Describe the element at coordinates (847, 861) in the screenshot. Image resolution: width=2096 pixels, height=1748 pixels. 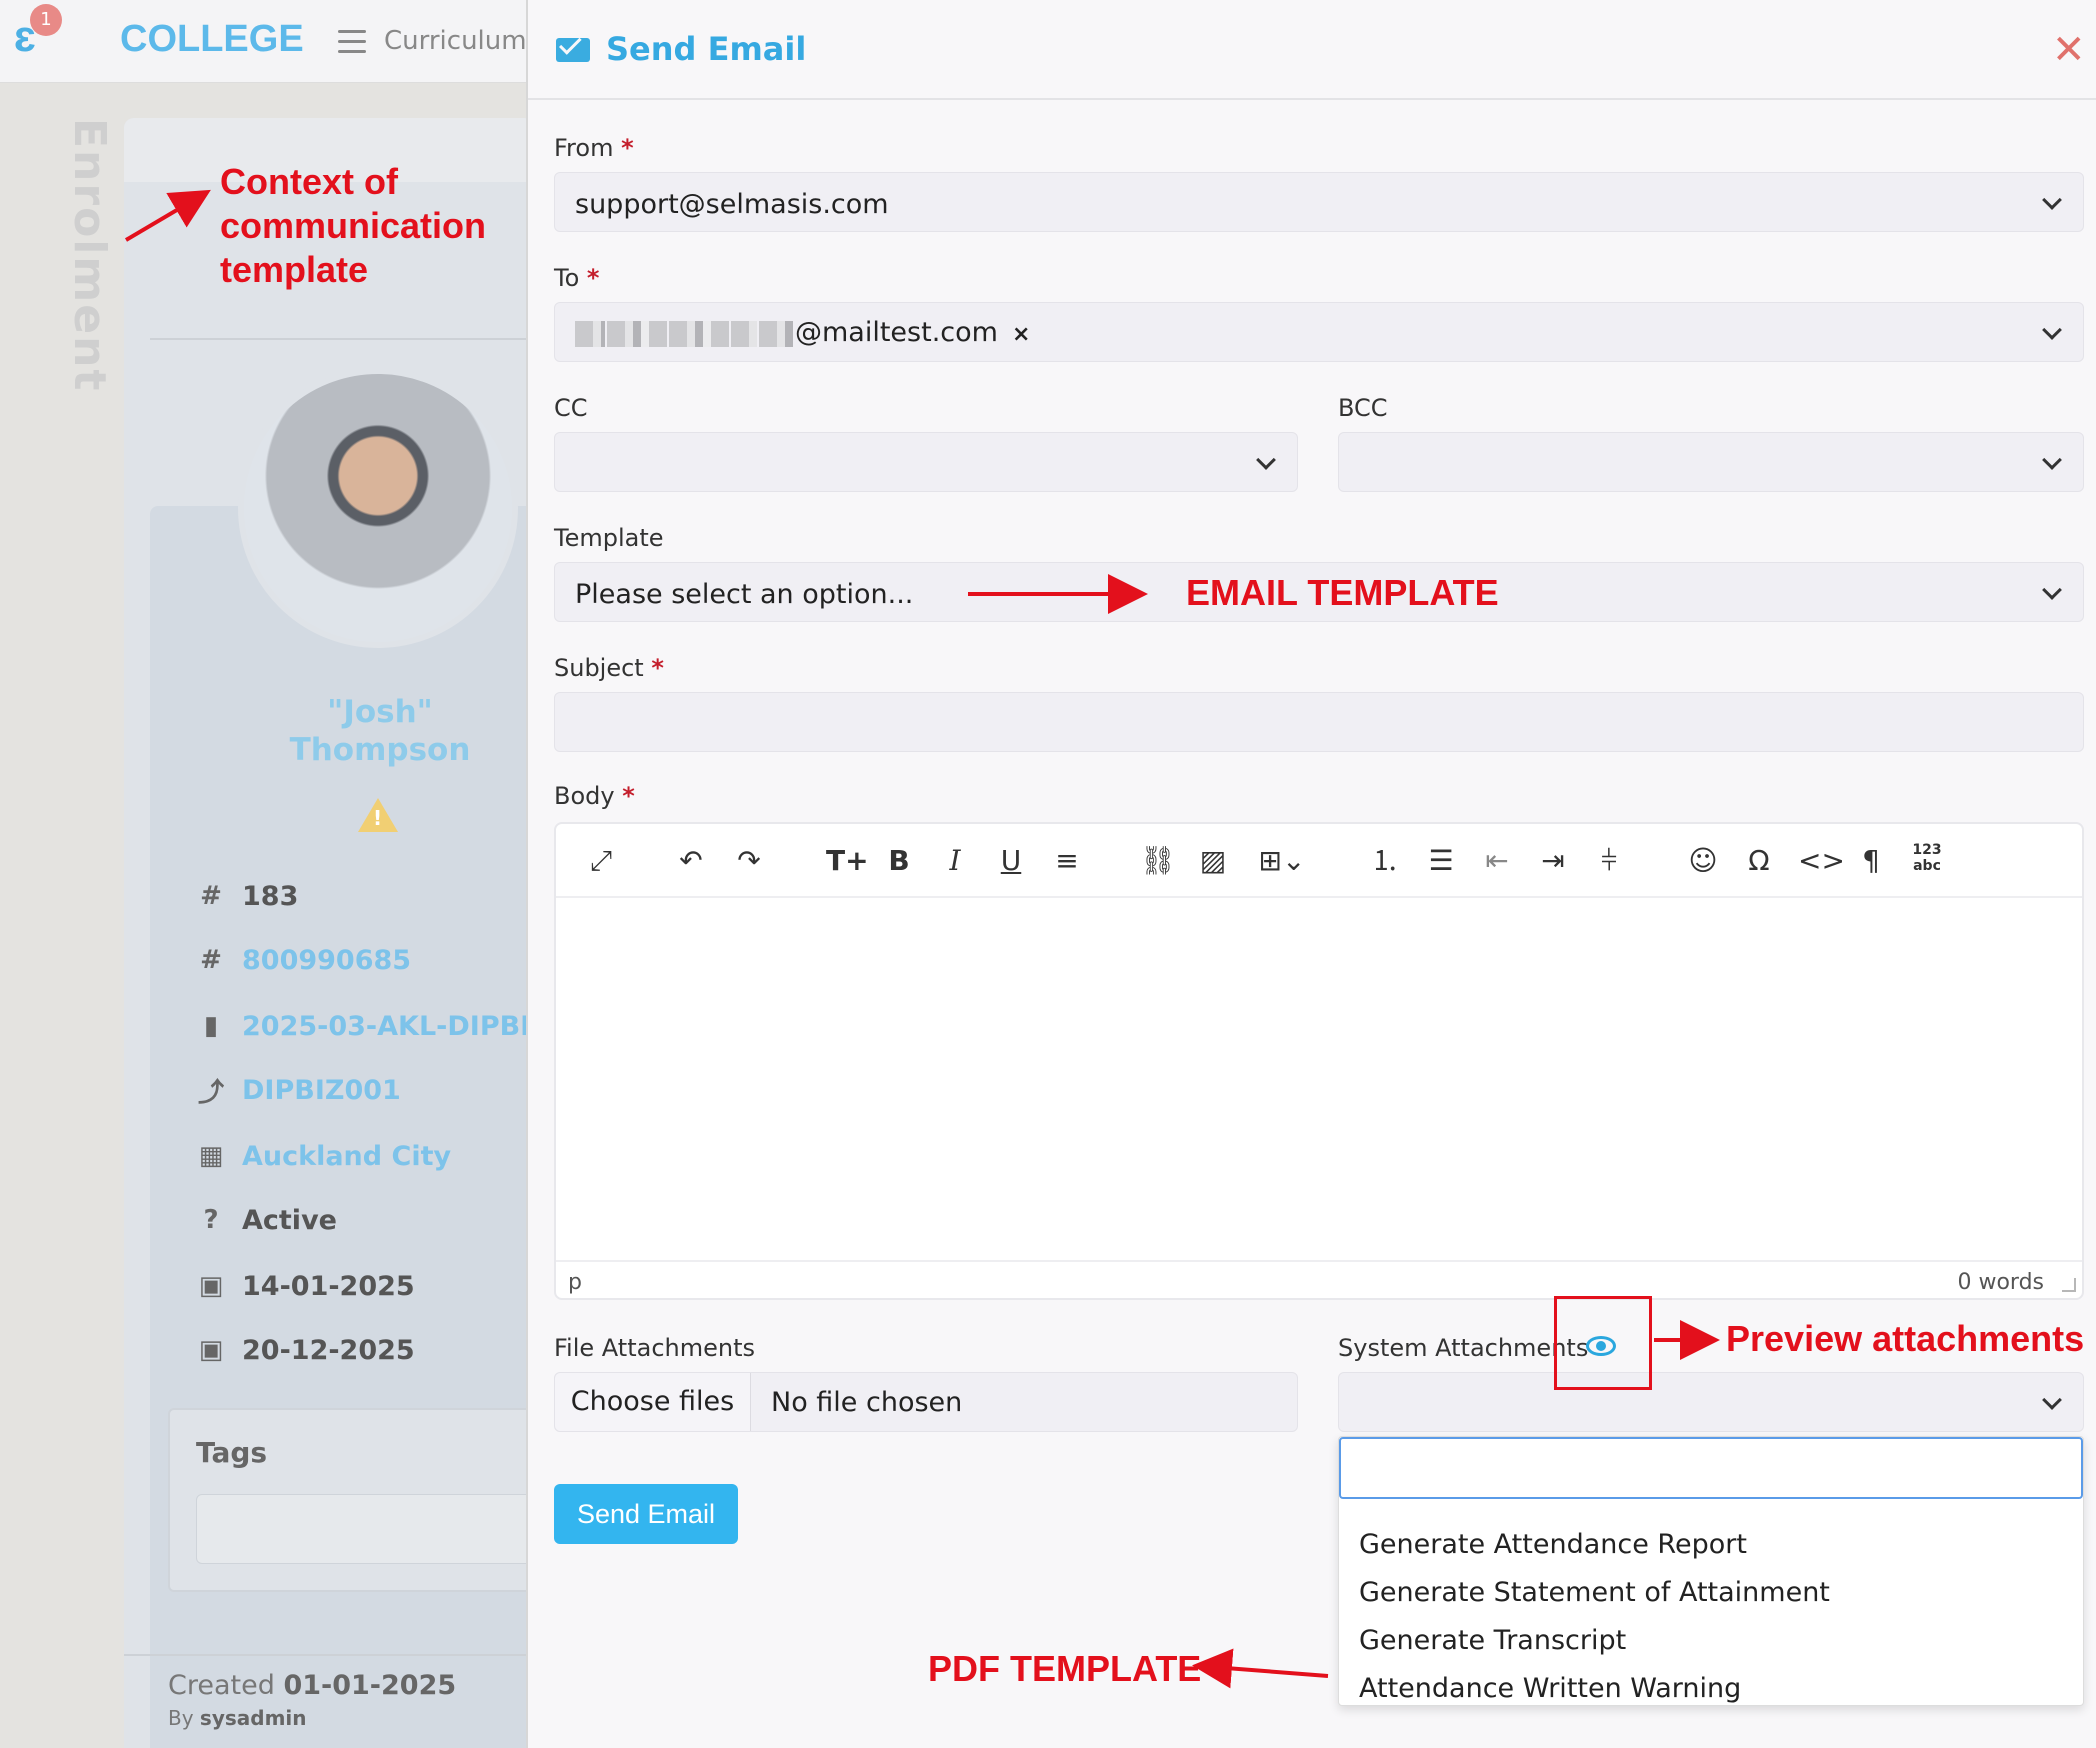
I see `font-size-icon: T+` at that location.